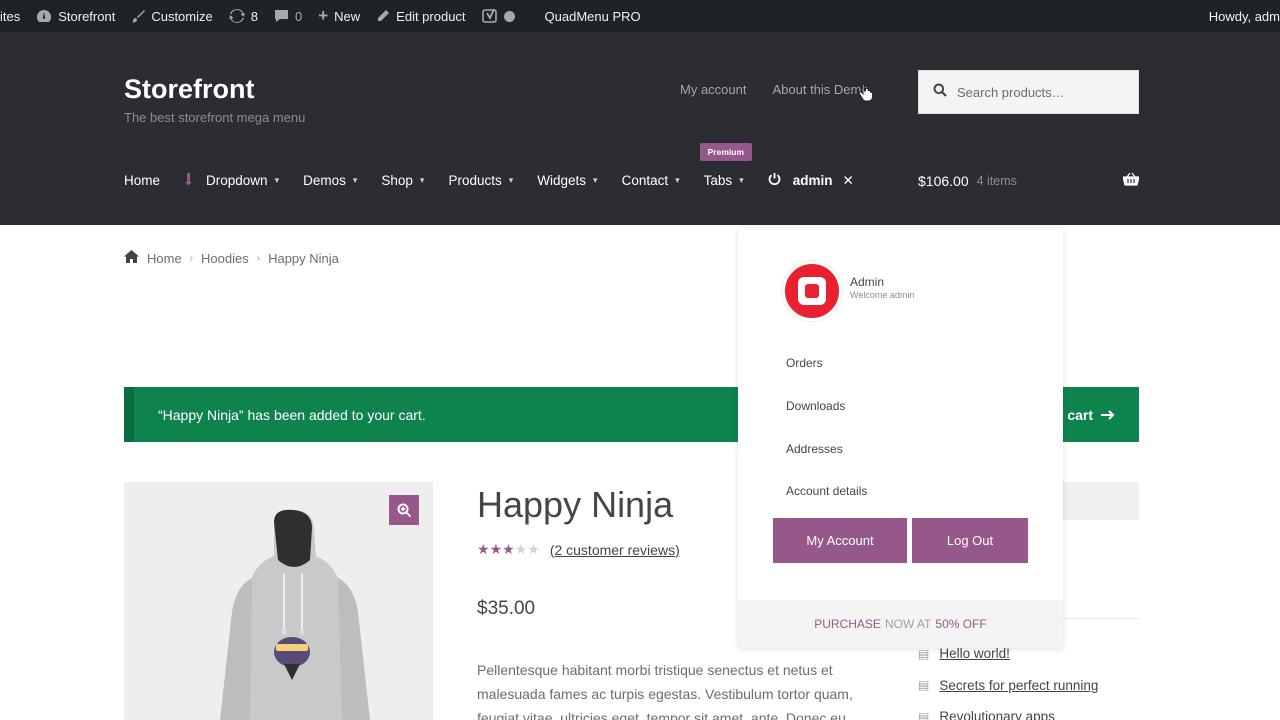 The height and width of the screenshot is (720, 1280). Describe the element at coordinates (840, 540) in the screenshot. I see `my-account-button: My Account` at that location.